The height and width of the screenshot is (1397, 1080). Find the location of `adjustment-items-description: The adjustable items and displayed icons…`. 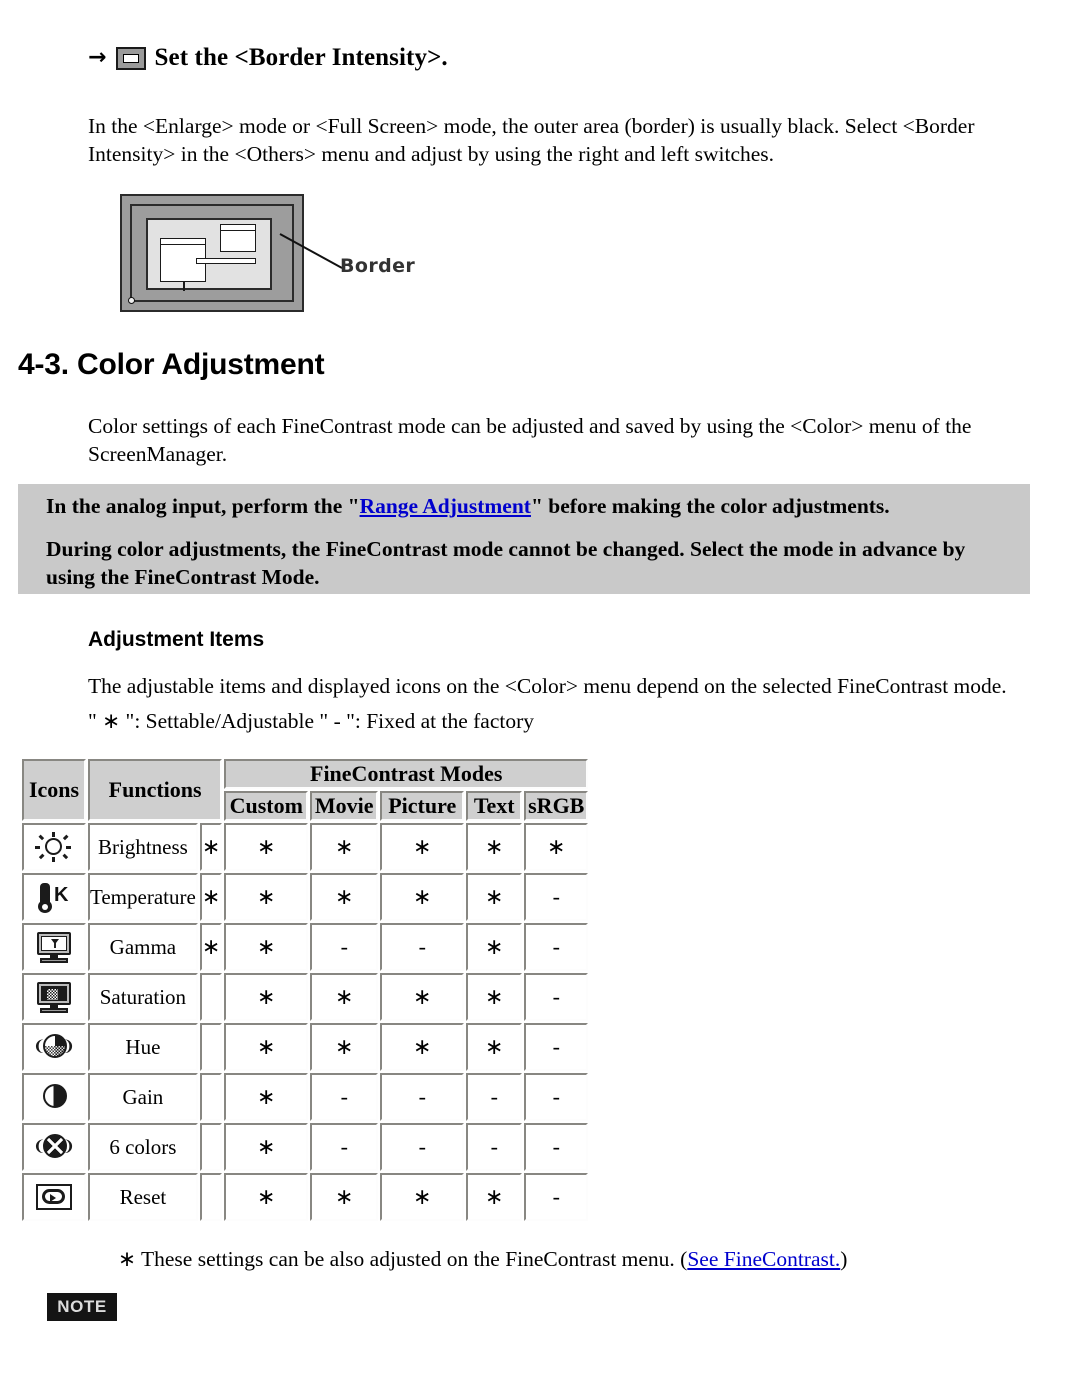

adjustment-items-description: The adjustable items and displayed icons… is located at coordinates (547, 686).